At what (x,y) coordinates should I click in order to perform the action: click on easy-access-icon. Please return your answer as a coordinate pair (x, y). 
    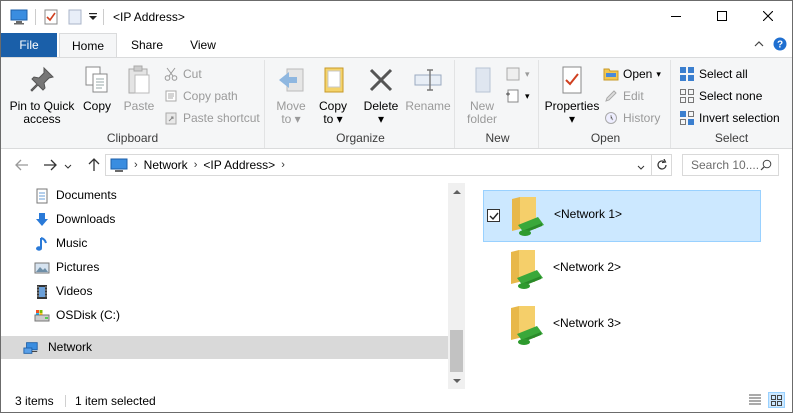
    Looking at the image, I should click on (513, 96).